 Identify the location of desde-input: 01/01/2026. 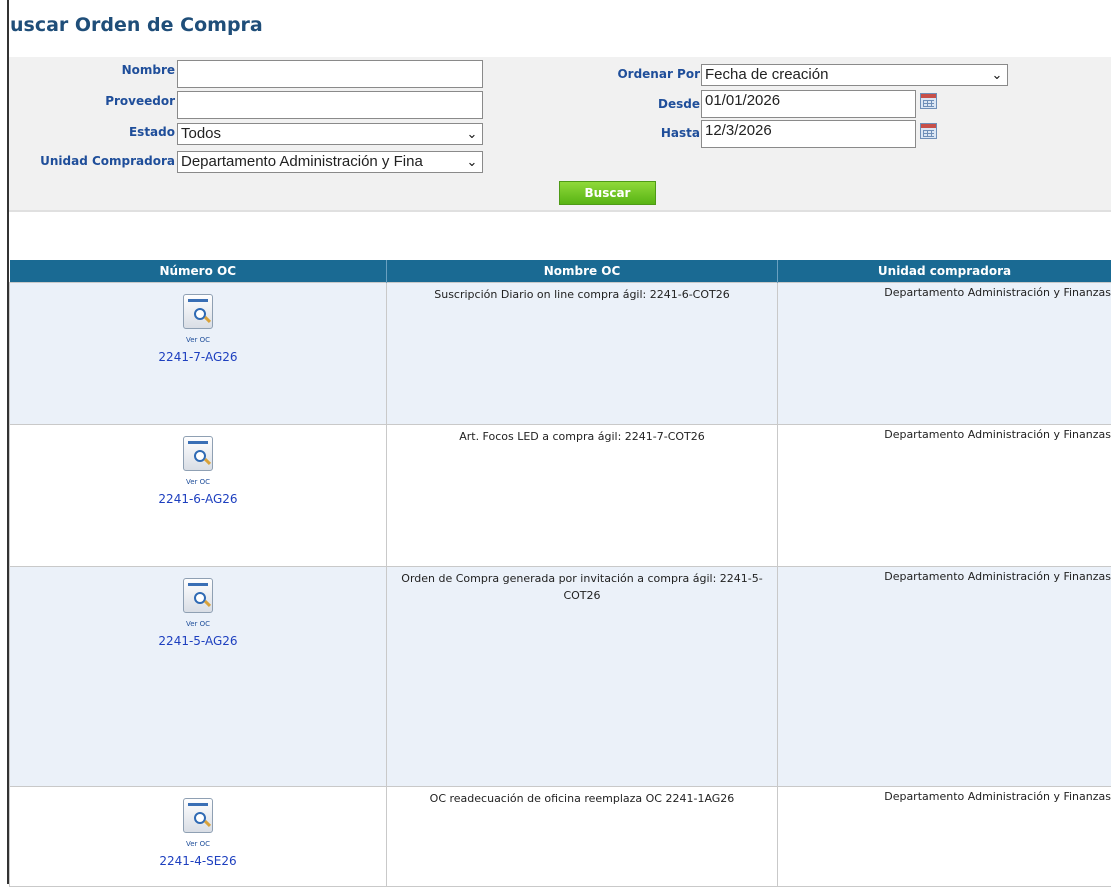
(808, 104).